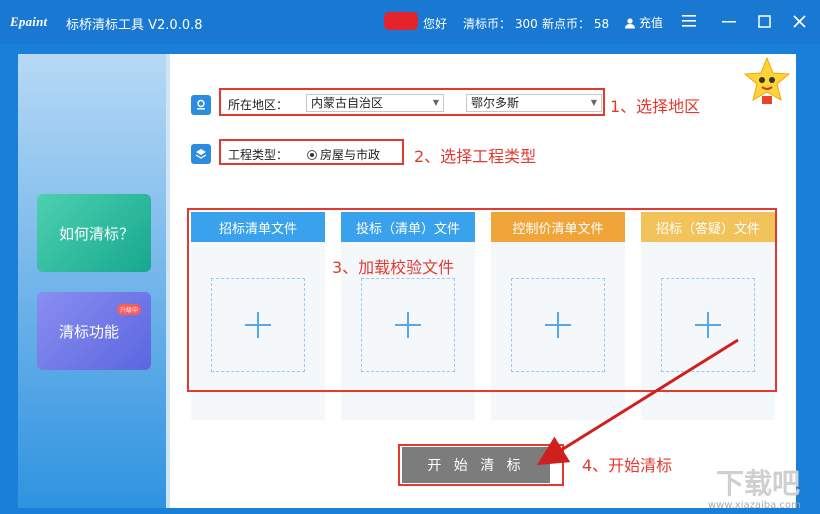 Image resolution: width=820 pixels, height=514 pixels. I want to click on watermark-logo: 下载吧 www.xiazaiba.com, so click(754, 489).